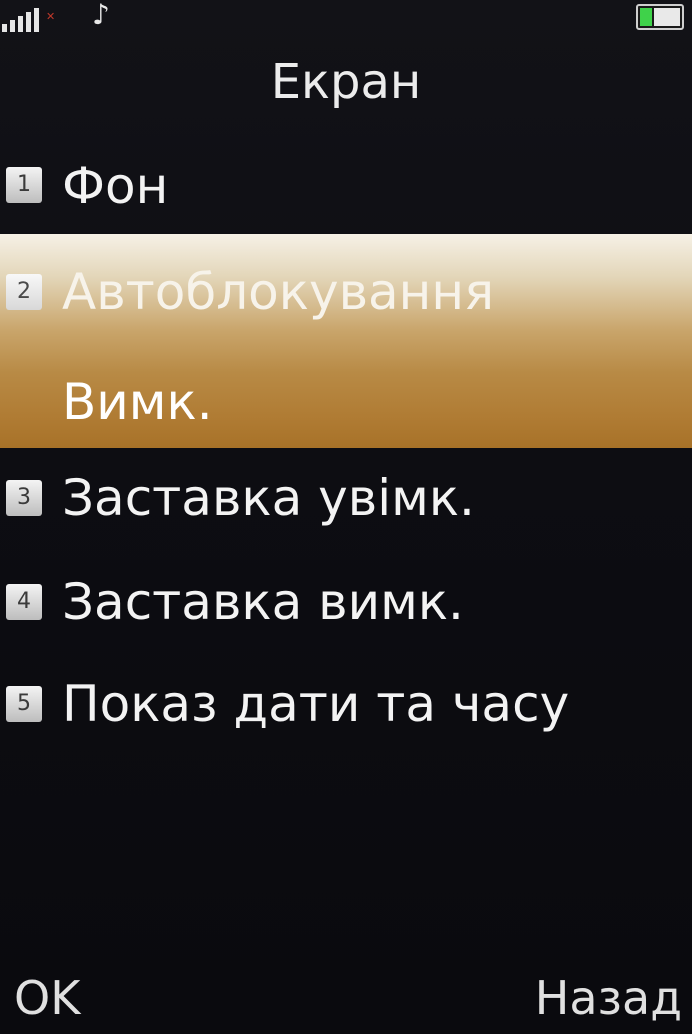 The image size is (692, 1034). What do you see at coordinates (660, 17) in the screenshot?
I see `battery-icon` at bounding box center [660, 17].